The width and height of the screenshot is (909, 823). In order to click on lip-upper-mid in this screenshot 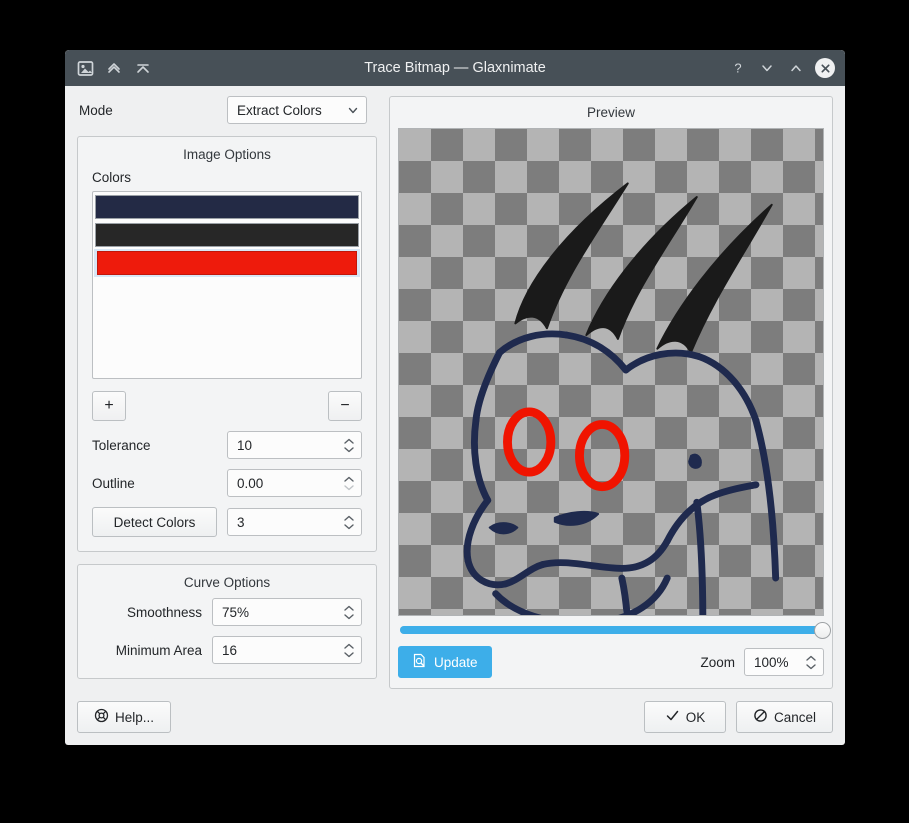, I will do `click(582, 565)`.